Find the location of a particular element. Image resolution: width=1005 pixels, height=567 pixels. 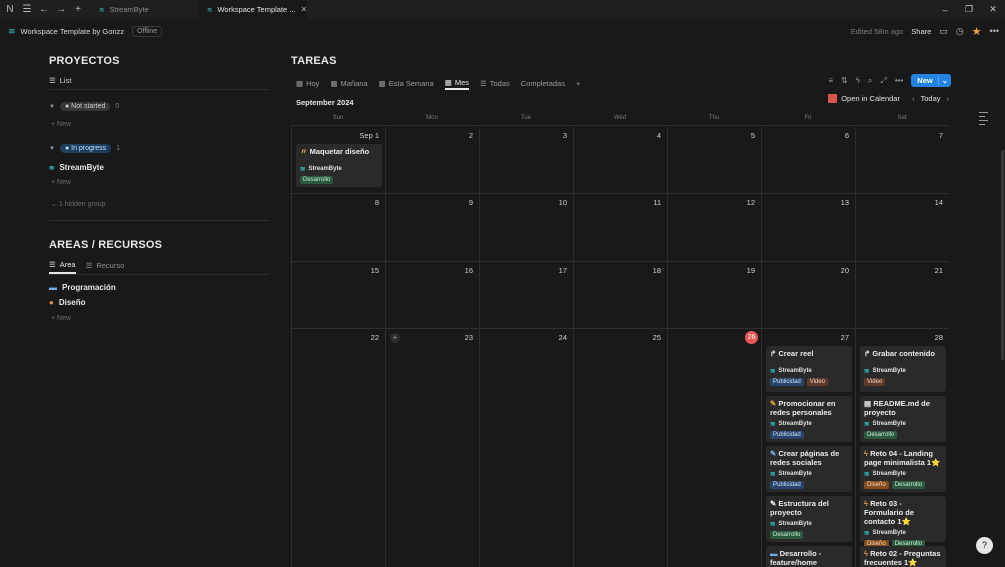

close-tab-icon: ✕ is located at coordinates (304, 9).